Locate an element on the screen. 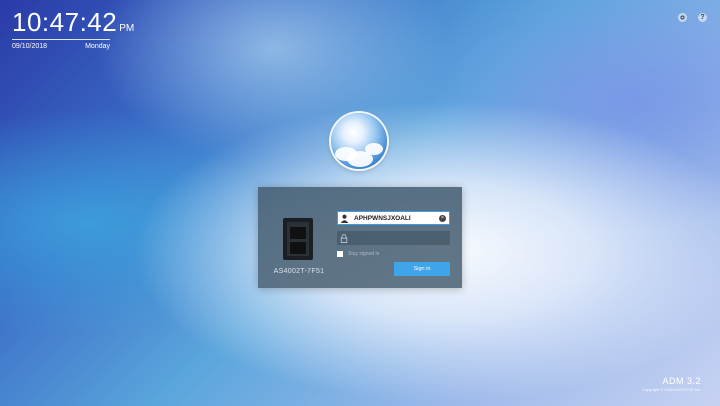  copyright: Copyright © 2018 ASUSTOR Inc. is located at coordinates (671, 389).